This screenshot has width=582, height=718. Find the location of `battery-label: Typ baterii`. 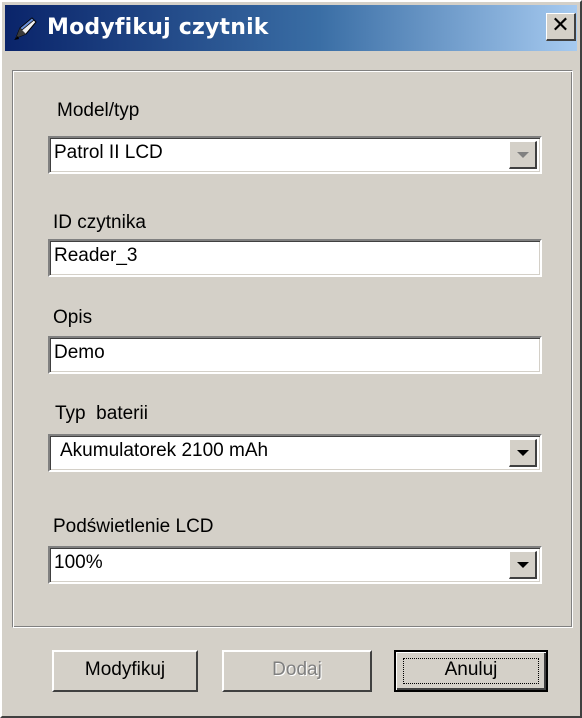

battery-label: Typ baterii is located at coordinates (101, 413).